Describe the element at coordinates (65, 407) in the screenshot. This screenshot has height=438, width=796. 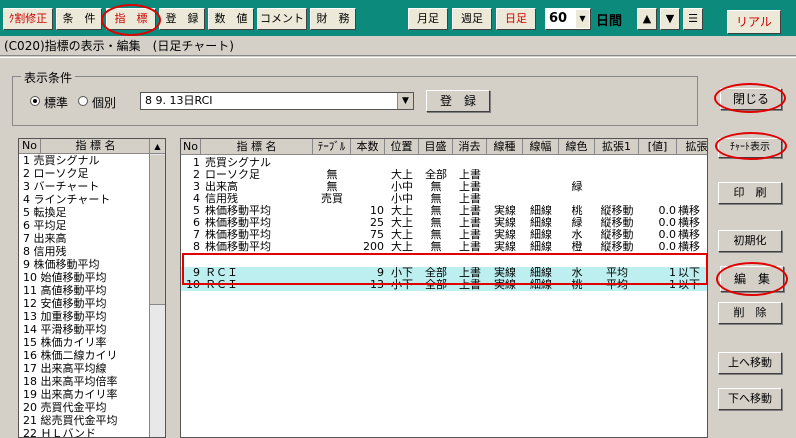
I see `list-item: 20 売買代金平均` at that location.